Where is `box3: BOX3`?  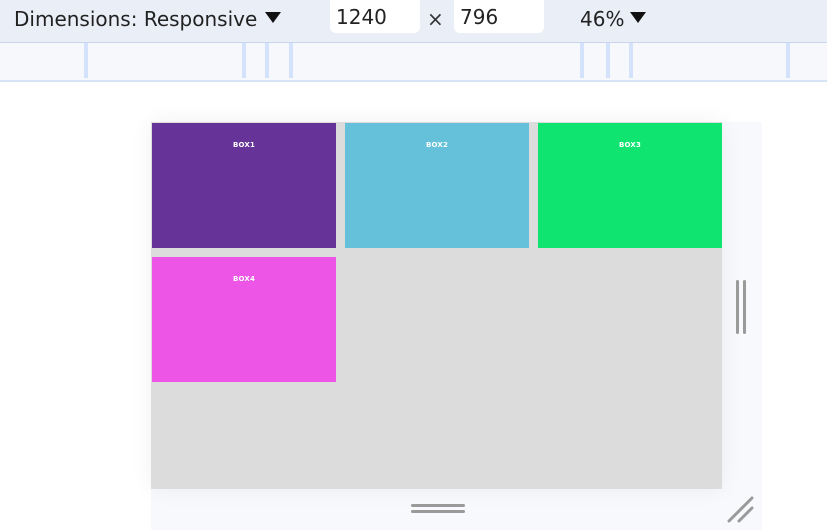 box3: BOX3 is located at coordinates (630, 185).